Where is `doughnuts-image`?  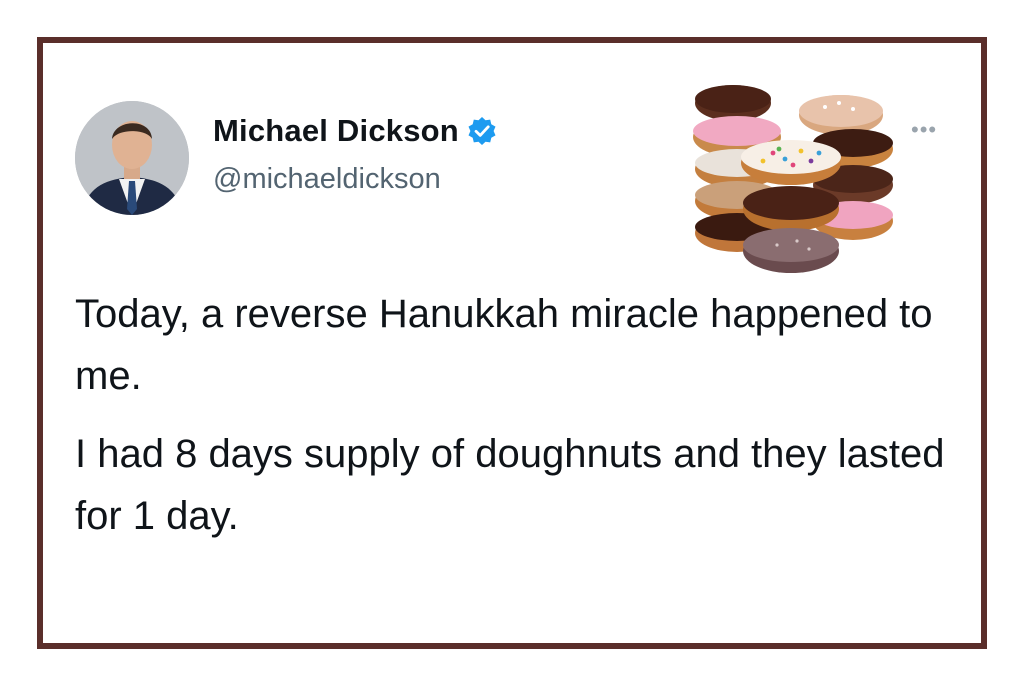
doughnuts-image is located at coordinates (798, 178).